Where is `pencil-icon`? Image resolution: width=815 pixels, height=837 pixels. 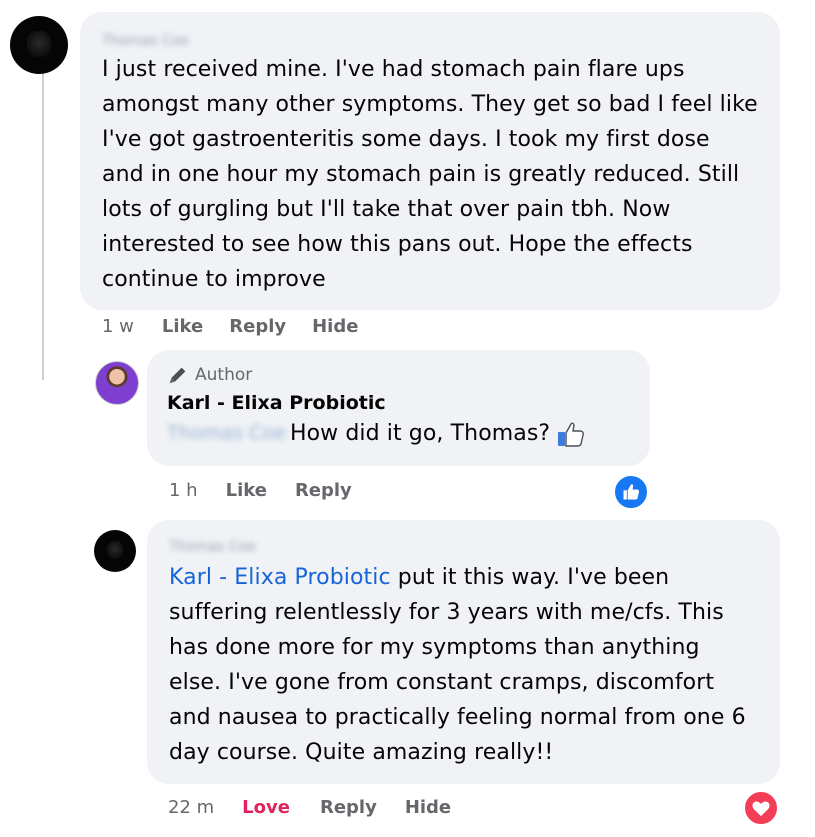 pencil-icon is located at coordinates (177, 375).